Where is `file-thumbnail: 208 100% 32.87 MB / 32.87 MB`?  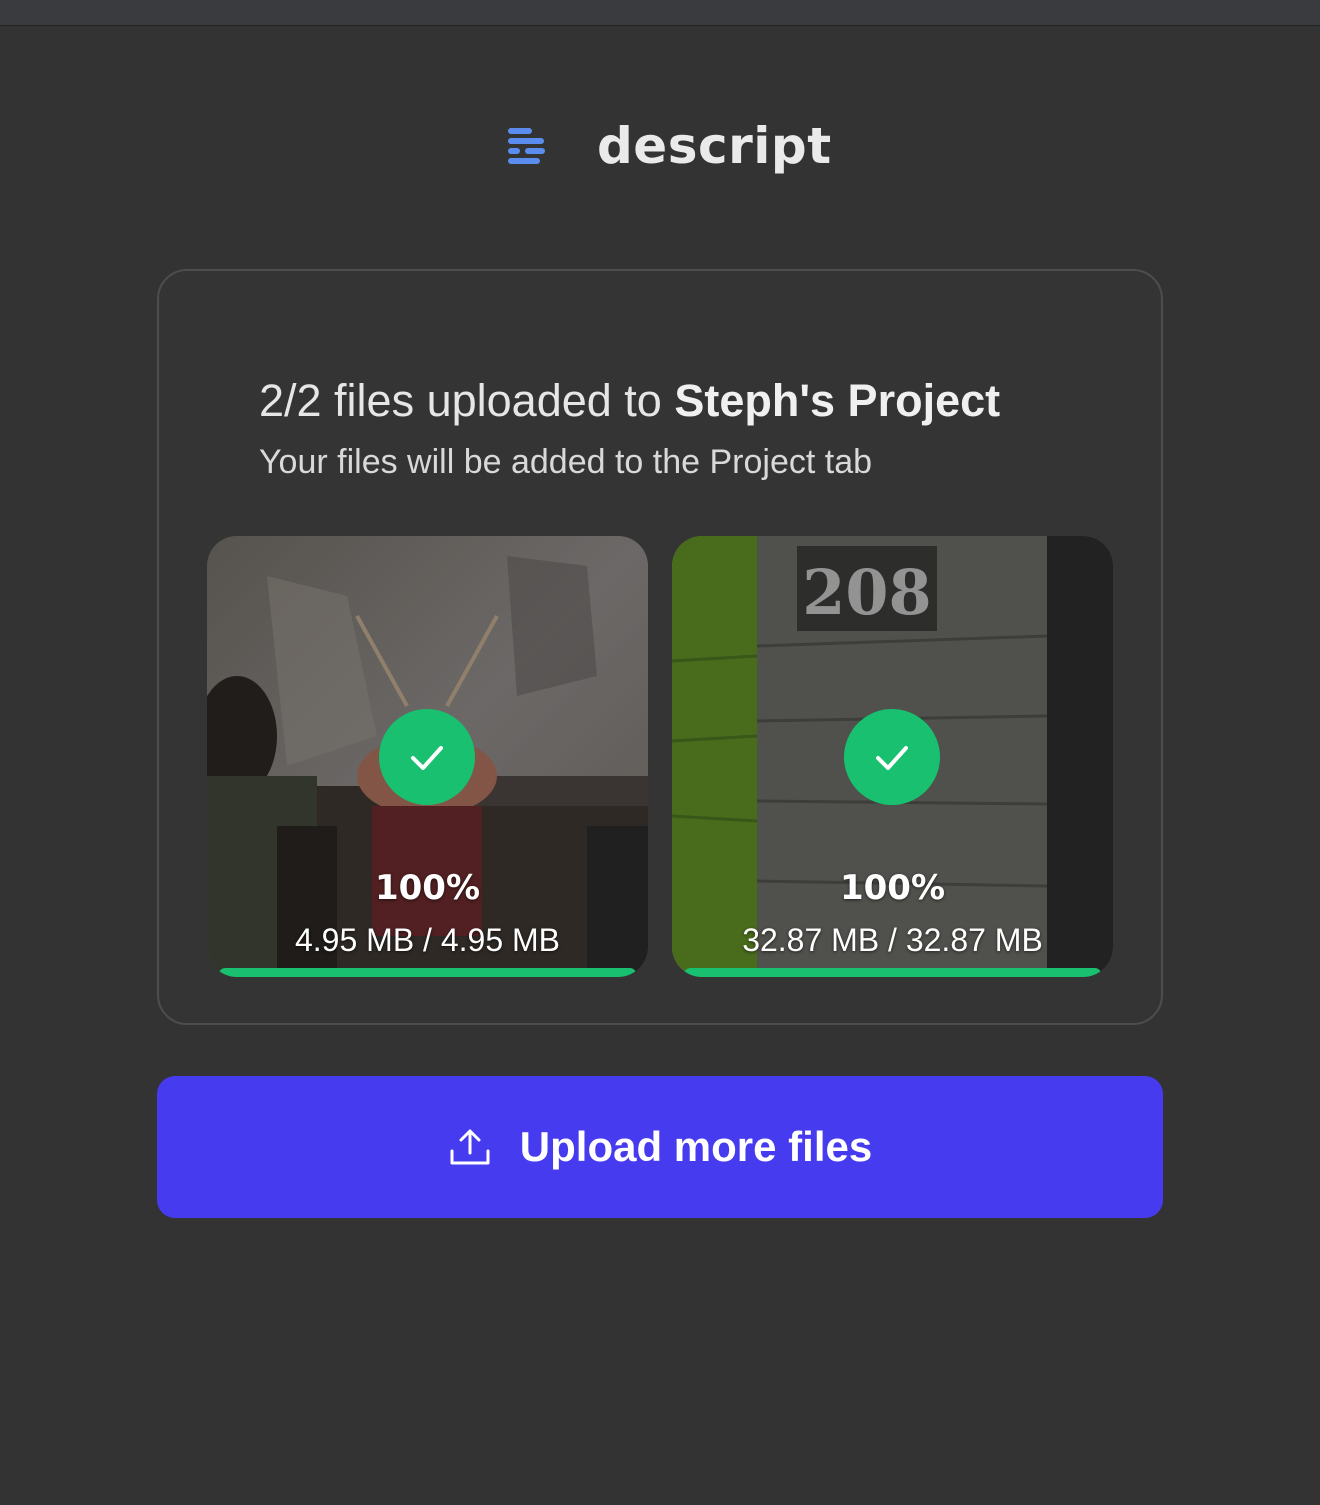 file-thumbnail: 208 100% 32.87 MB / 32.87 MB is located at coordinates (892, 756).